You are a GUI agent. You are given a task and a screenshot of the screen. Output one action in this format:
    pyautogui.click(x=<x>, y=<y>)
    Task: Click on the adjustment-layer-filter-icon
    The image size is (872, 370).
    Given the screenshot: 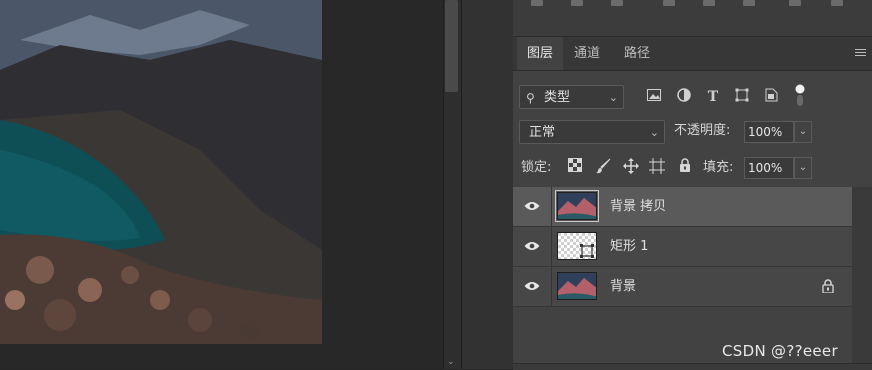 What is the action you would take?
    pyautogui.click(x=684, y=97)
    